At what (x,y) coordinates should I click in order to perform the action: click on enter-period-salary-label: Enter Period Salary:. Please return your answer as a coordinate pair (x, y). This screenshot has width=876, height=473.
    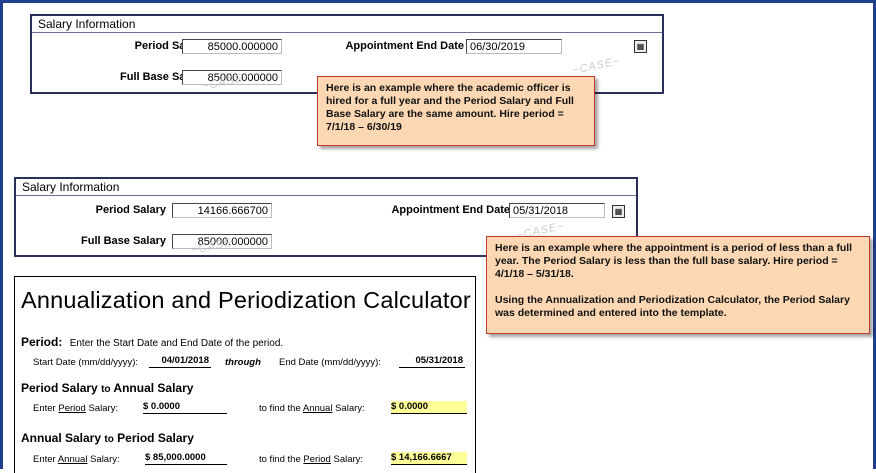
    Looking at the image, I should click on (75, 408).